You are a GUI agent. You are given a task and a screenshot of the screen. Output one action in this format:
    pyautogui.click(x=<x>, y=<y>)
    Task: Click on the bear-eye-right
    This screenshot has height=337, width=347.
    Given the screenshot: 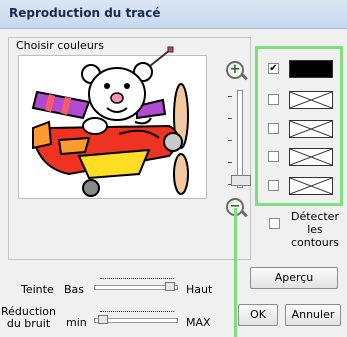 What is the action you would take?
    pyautogui.click(x=127, y=86)
    